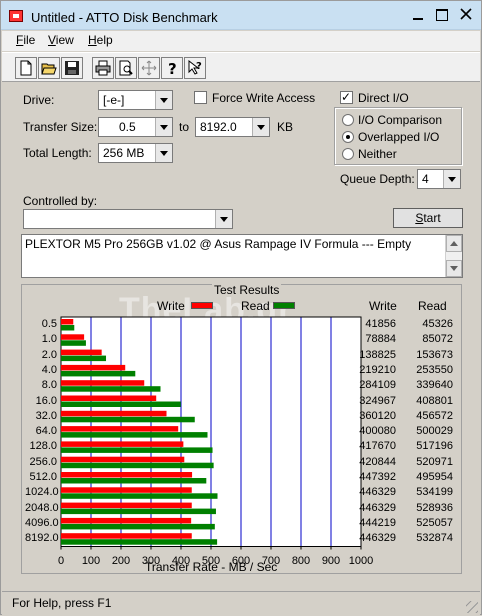 This screenshot has height=616, width=482. What do you see at coordinates (377, 446) in the screenshot?
I see `write-value: 417670` at bounding box center [377, 446].